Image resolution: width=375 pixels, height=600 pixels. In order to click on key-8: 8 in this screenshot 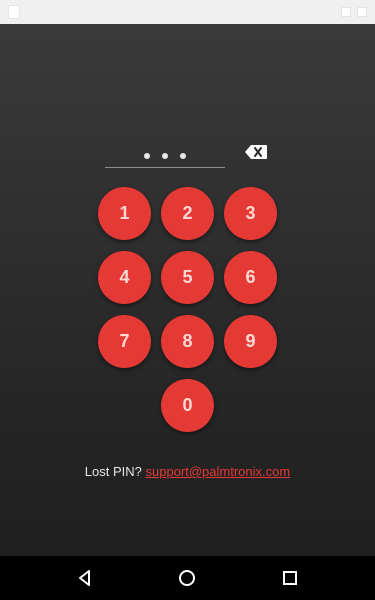, I will do `click(187, 341)`.